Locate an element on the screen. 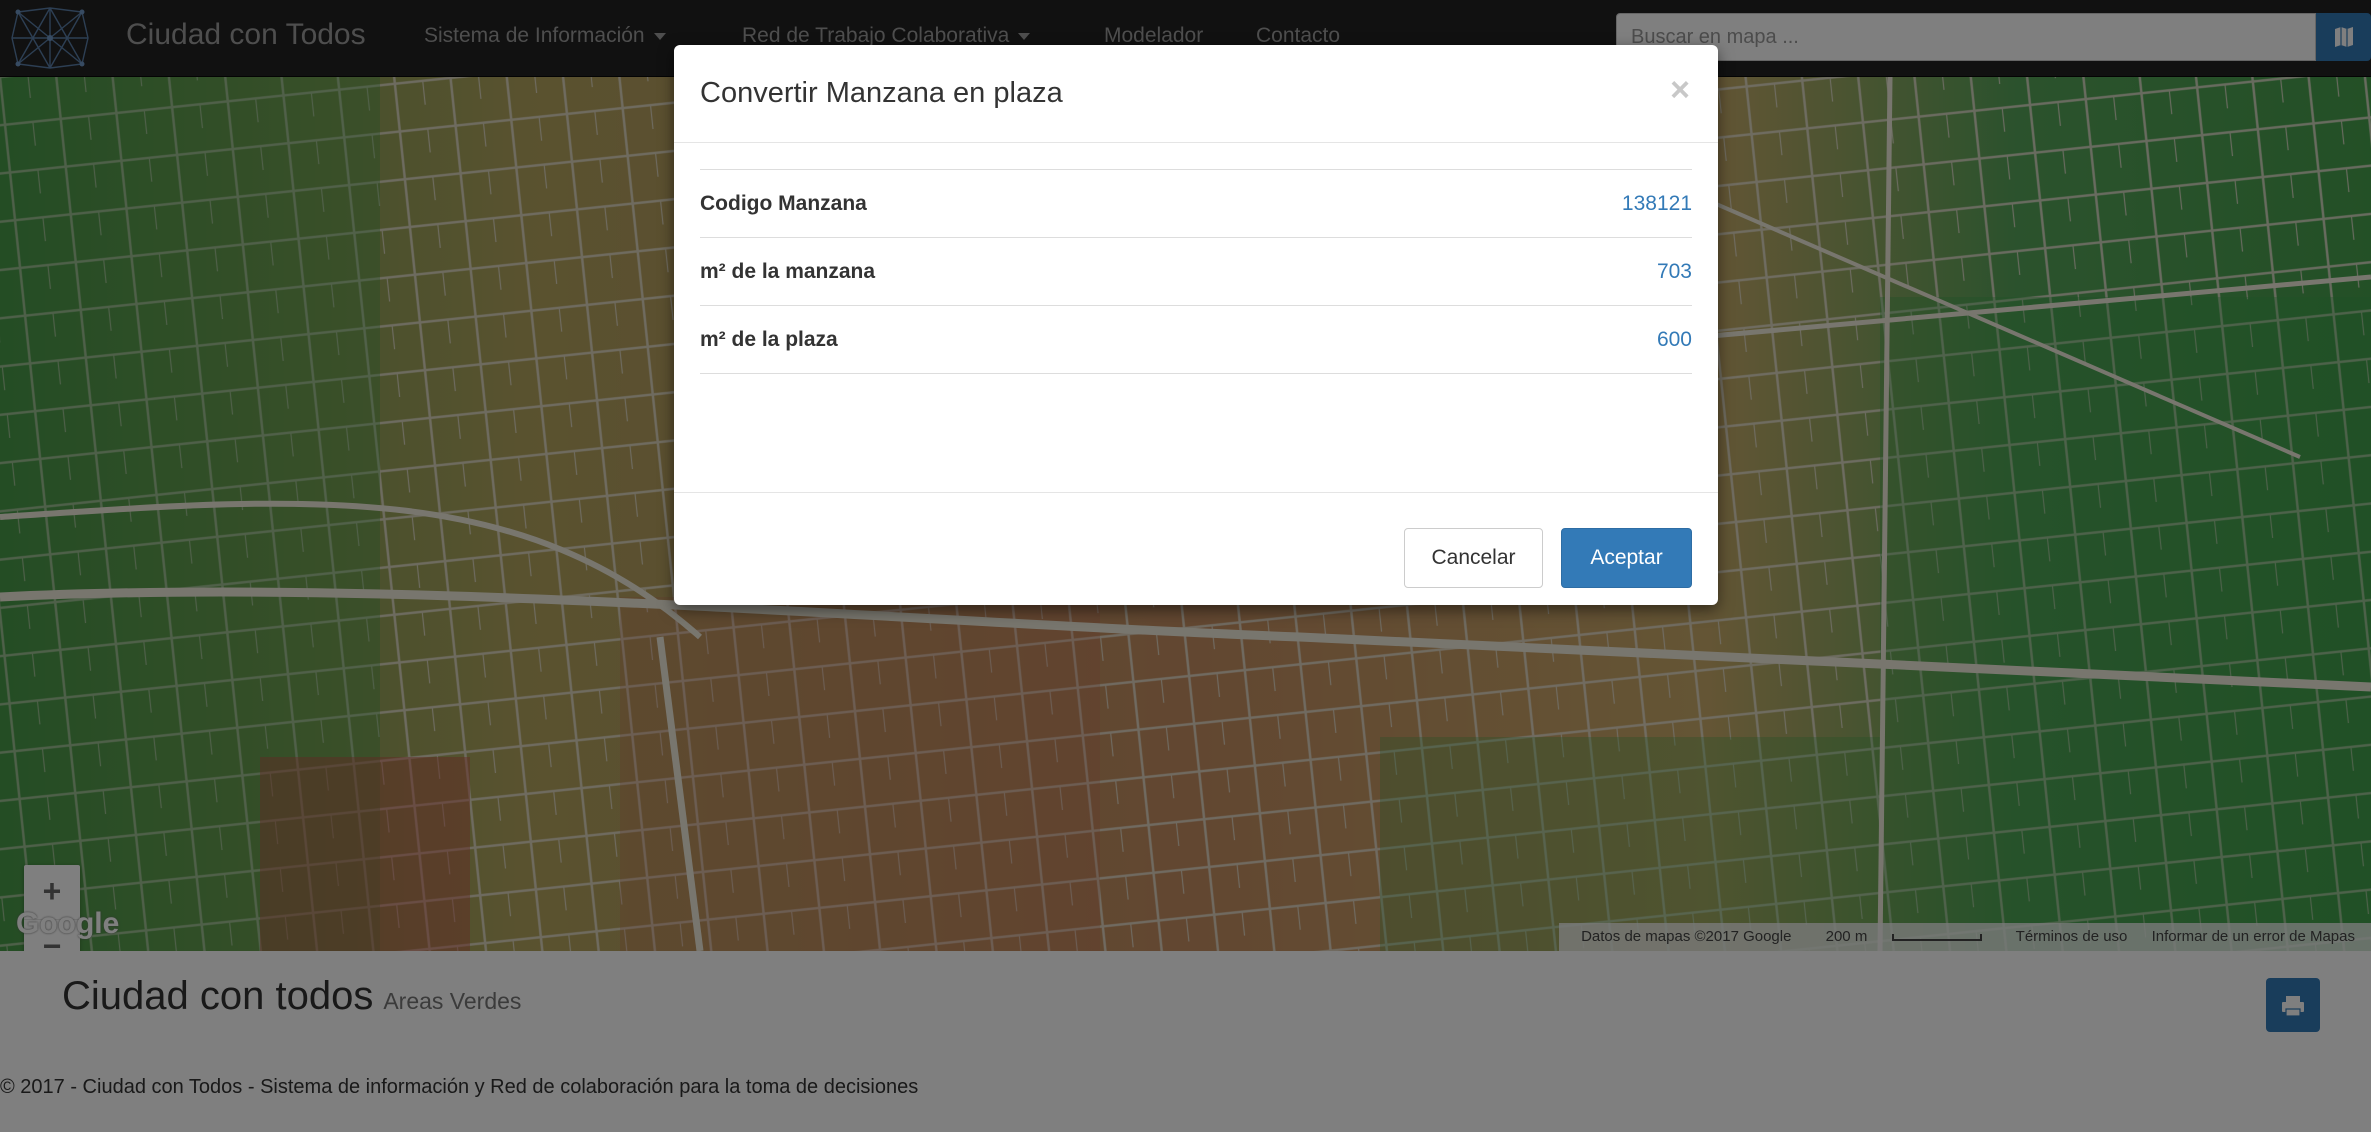 This screenshot has width=2371, height=1132. row-label: m² de la manzana is located at coordinates (788, 271).